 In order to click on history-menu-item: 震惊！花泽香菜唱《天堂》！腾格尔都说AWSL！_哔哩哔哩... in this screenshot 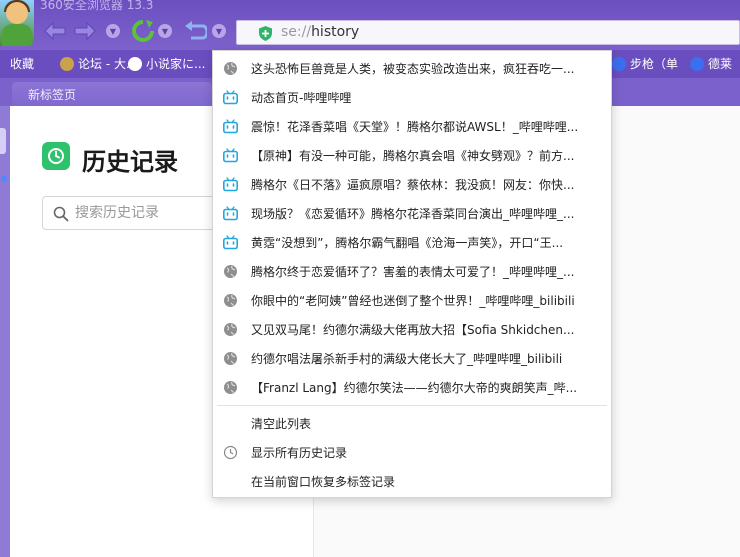, I will do `click(412, 126)`.